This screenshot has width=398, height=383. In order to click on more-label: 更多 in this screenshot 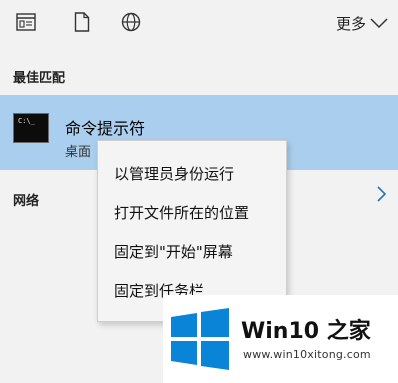, I will do `click(350, 23)`.